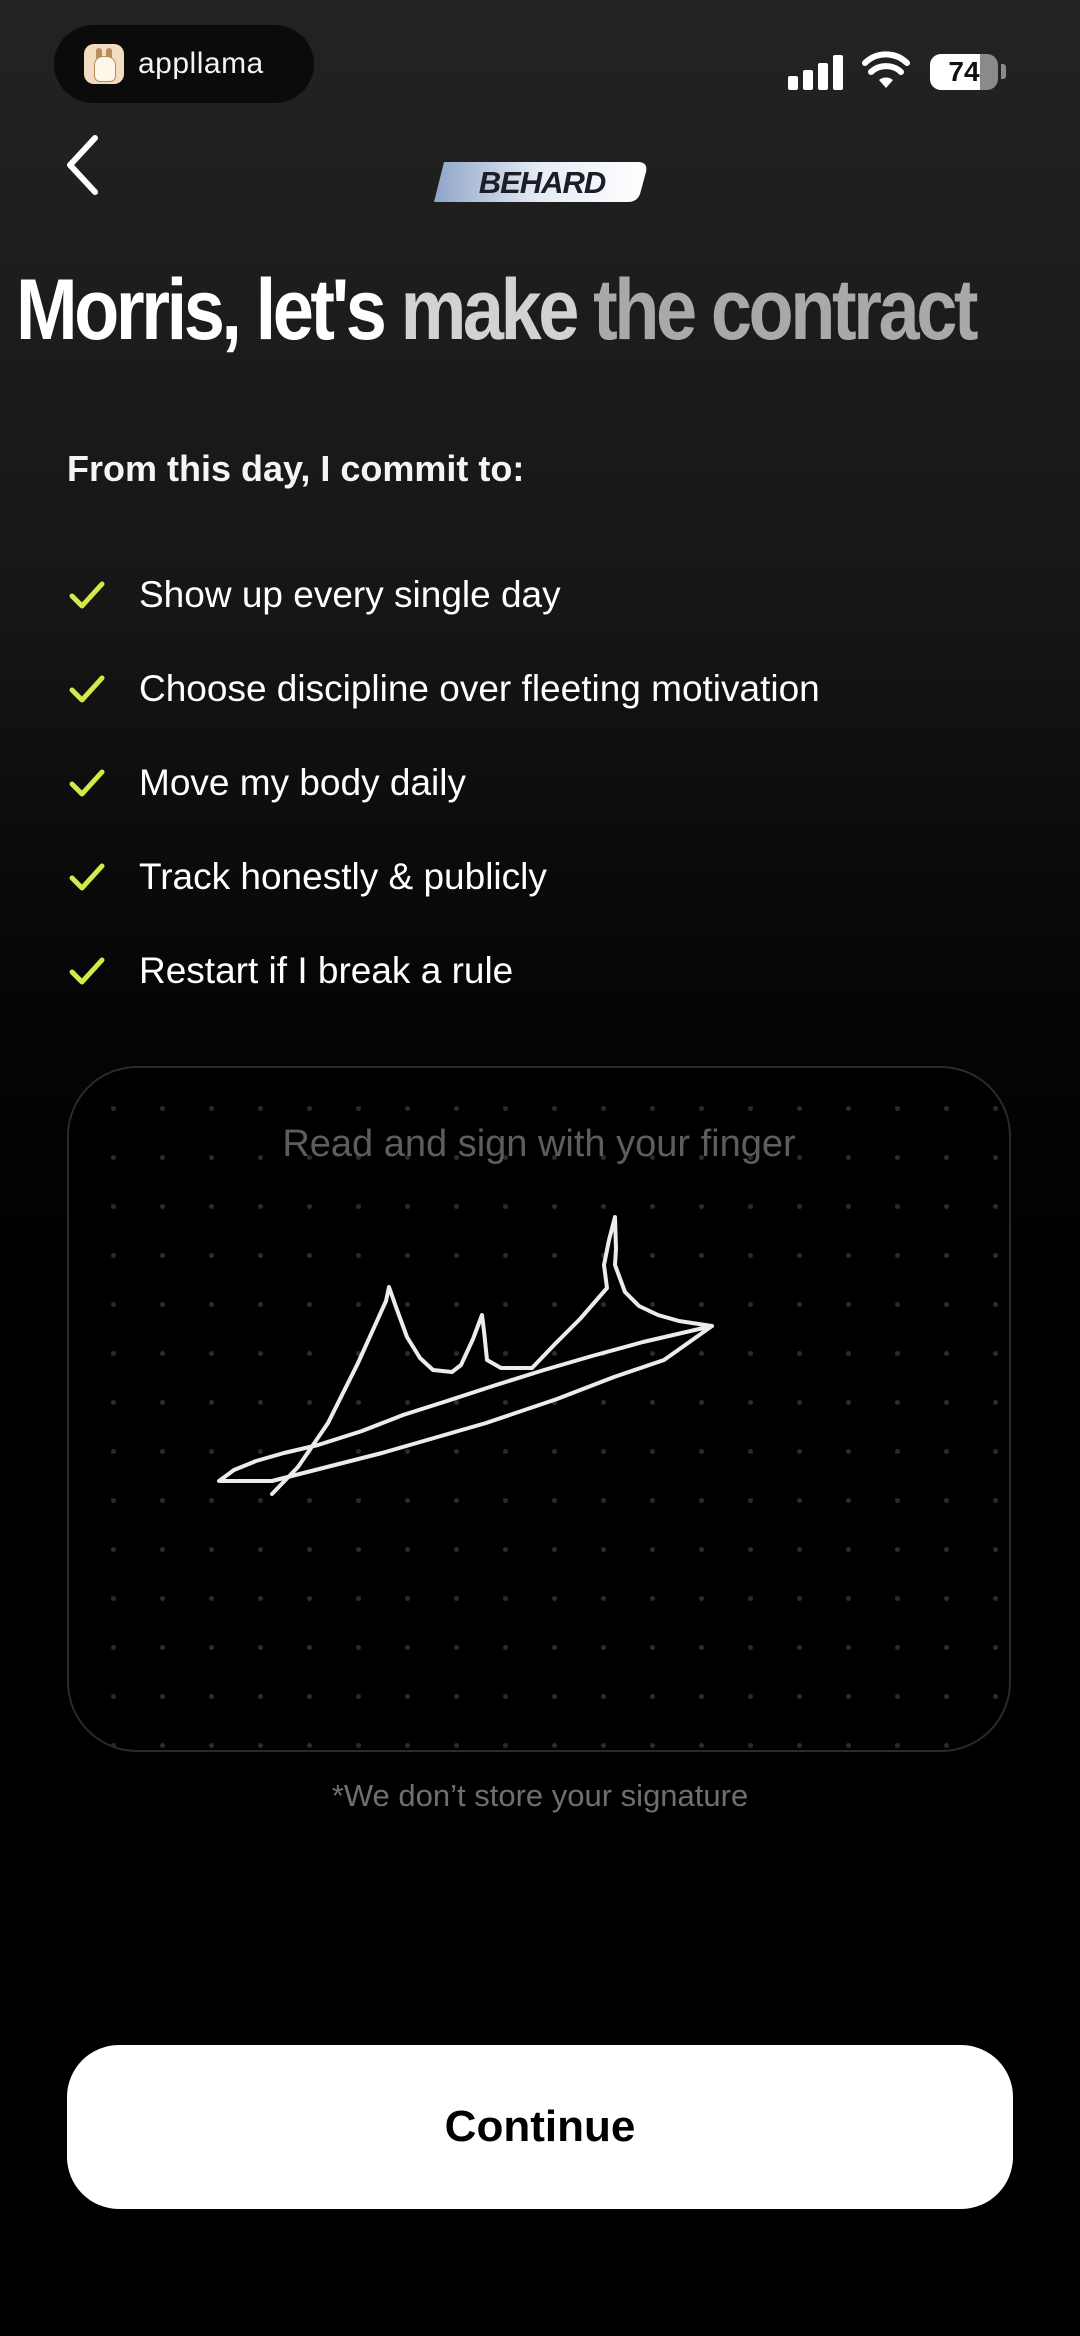 Image resolution: width=1080 pixels, height=2336 pixels. What do you see at coordinates (350, 594) in the screenshot?
I see `commitment-text: Show up every single day` at bounding box center [350, 594].